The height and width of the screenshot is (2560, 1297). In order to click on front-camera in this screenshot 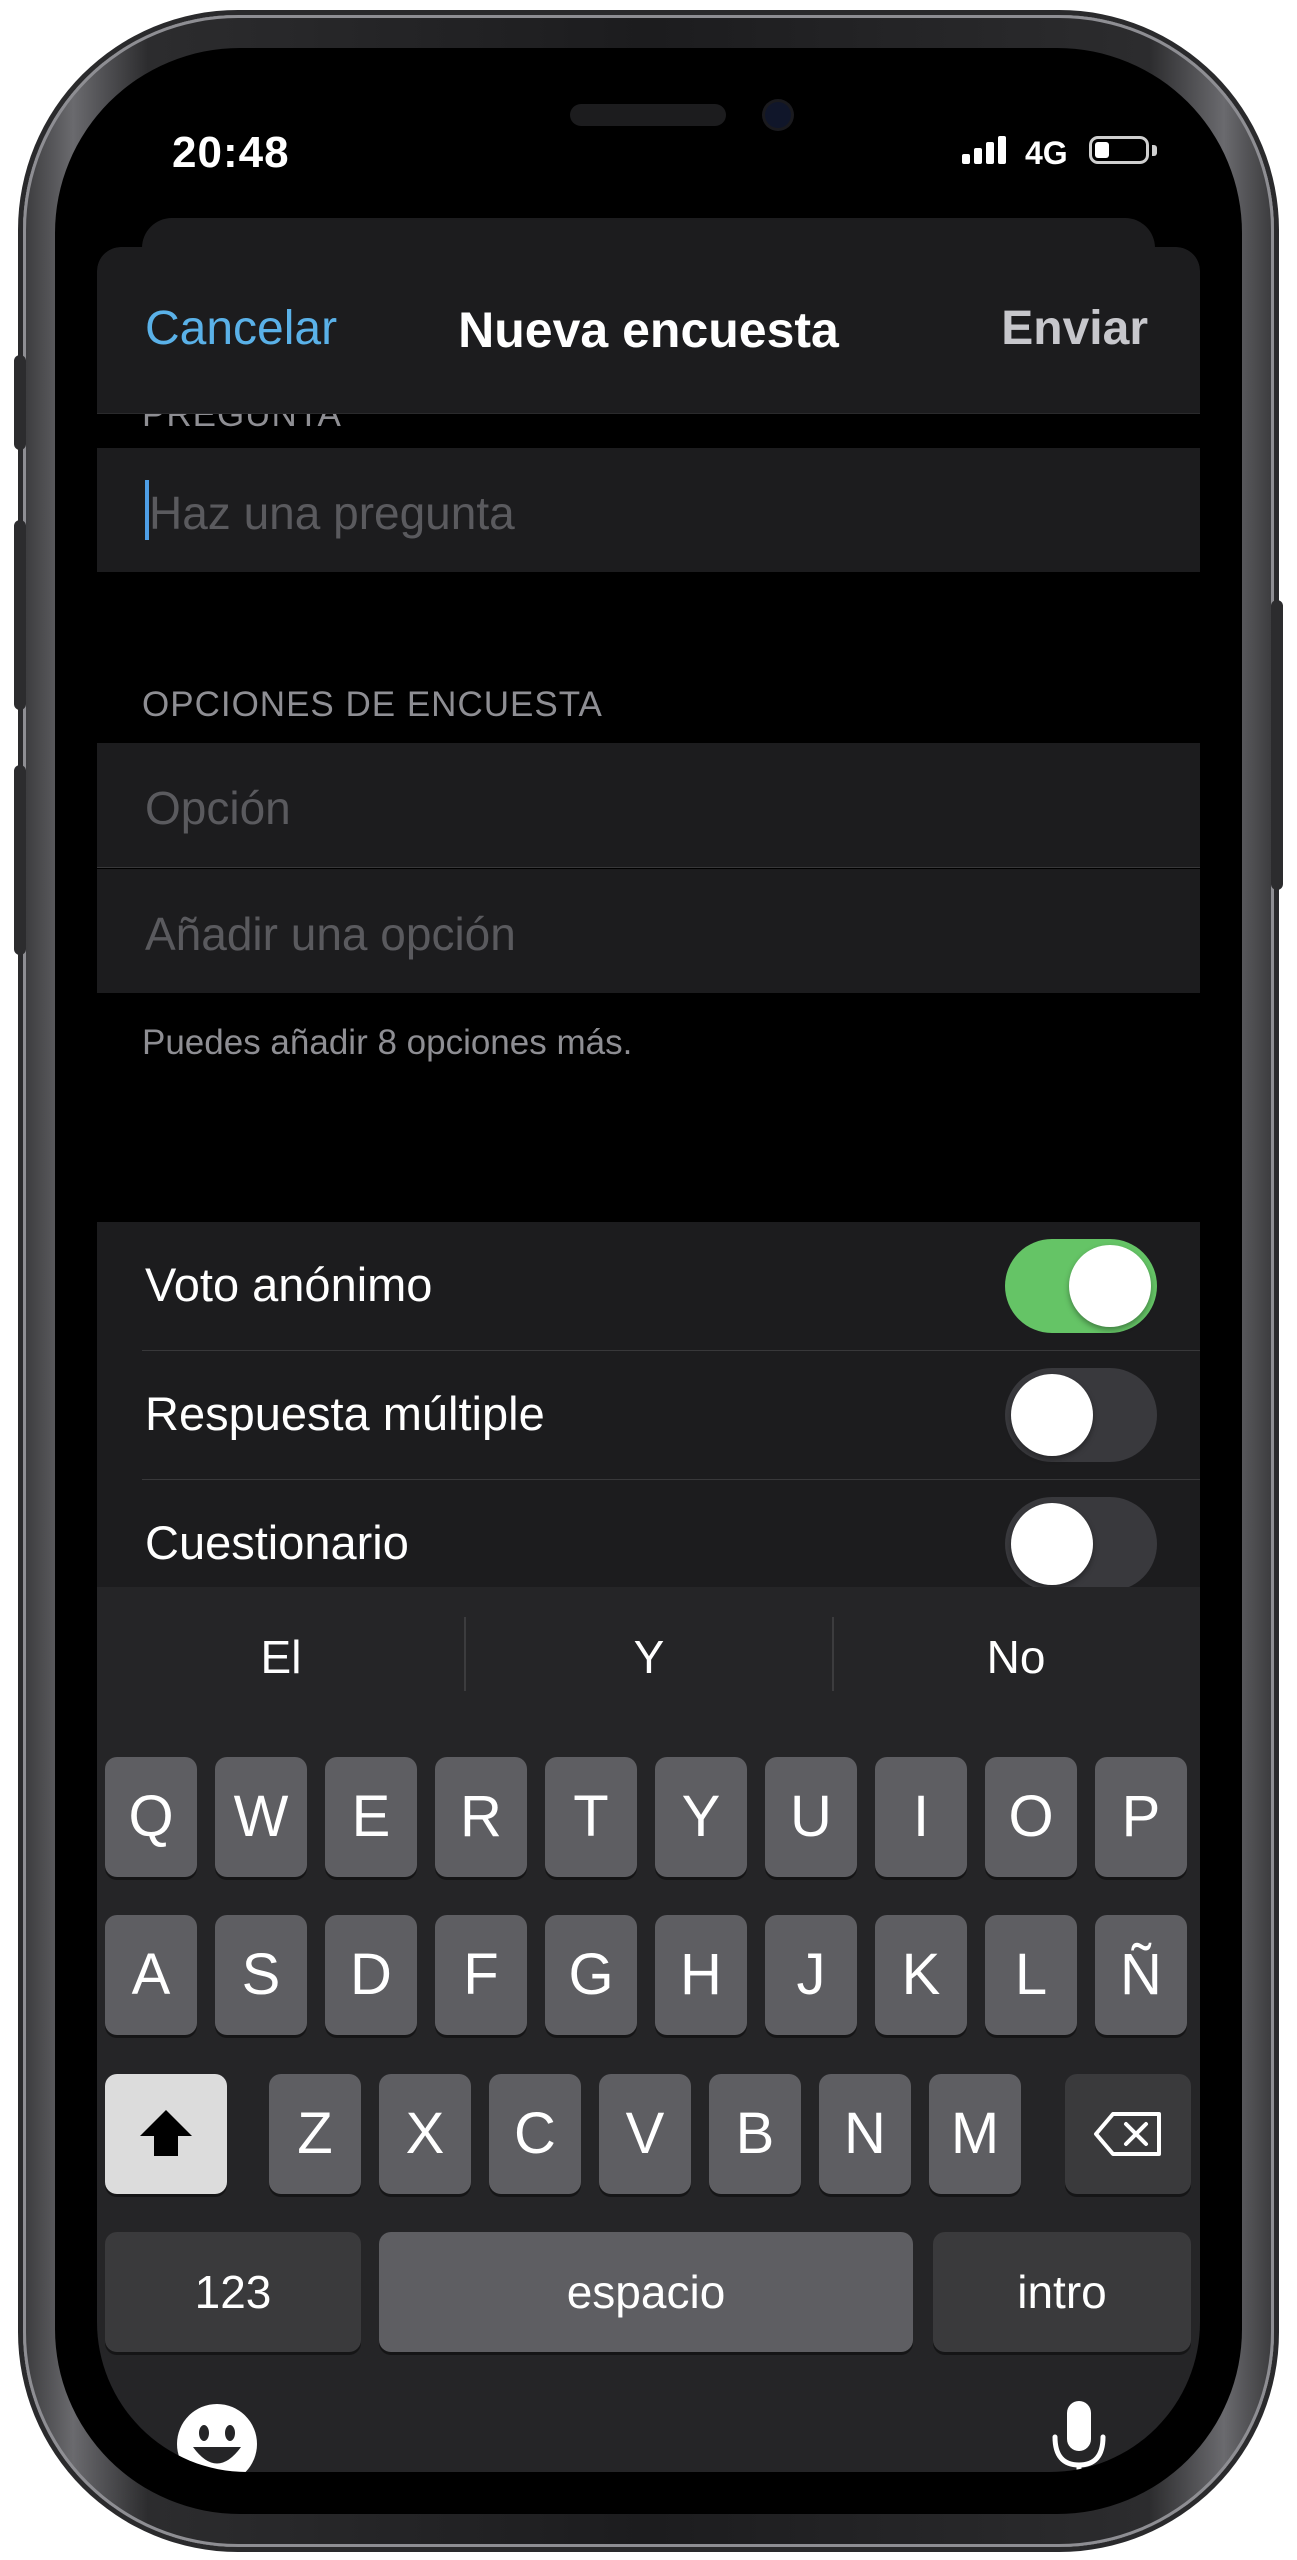, I will do `click(778, 115)`.